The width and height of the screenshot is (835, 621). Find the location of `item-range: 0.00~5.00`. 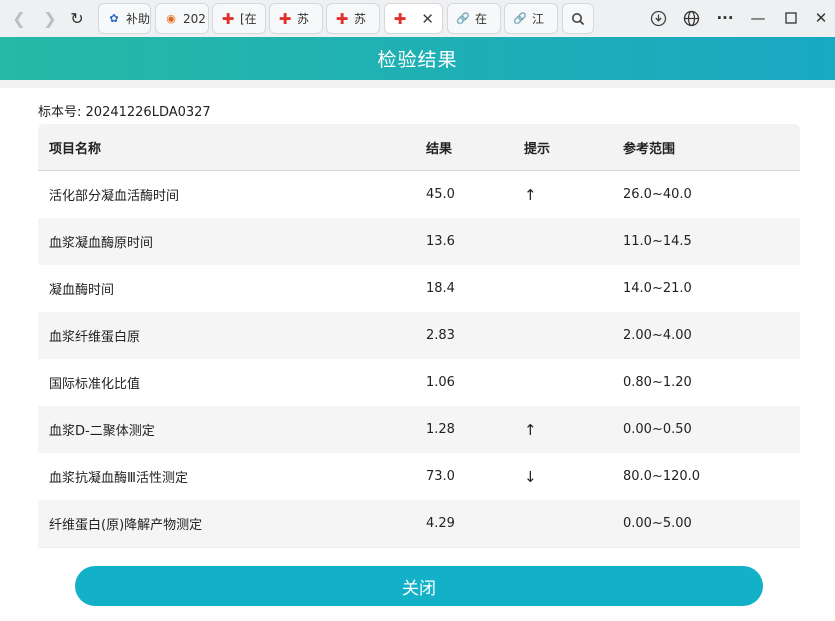

item-range: 0.00~5.00 is located at coordinates (657, 523).